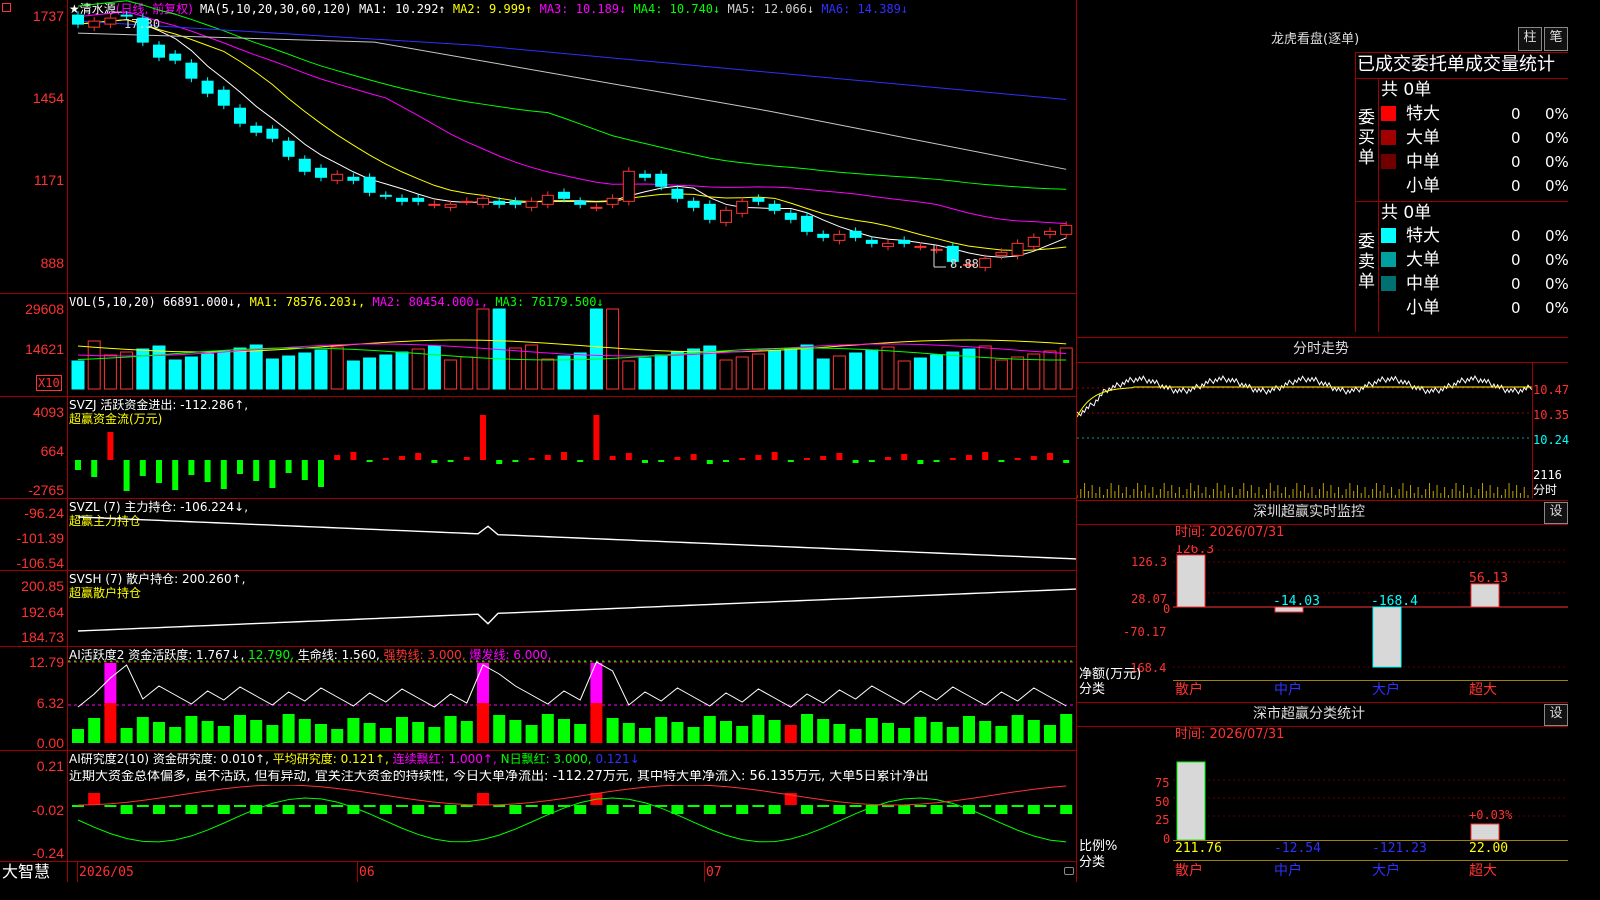 The width and height of the screenshot is (1600, 900). I want to click on sz-monitor-cat-4: 超大, so click(1483, 690).